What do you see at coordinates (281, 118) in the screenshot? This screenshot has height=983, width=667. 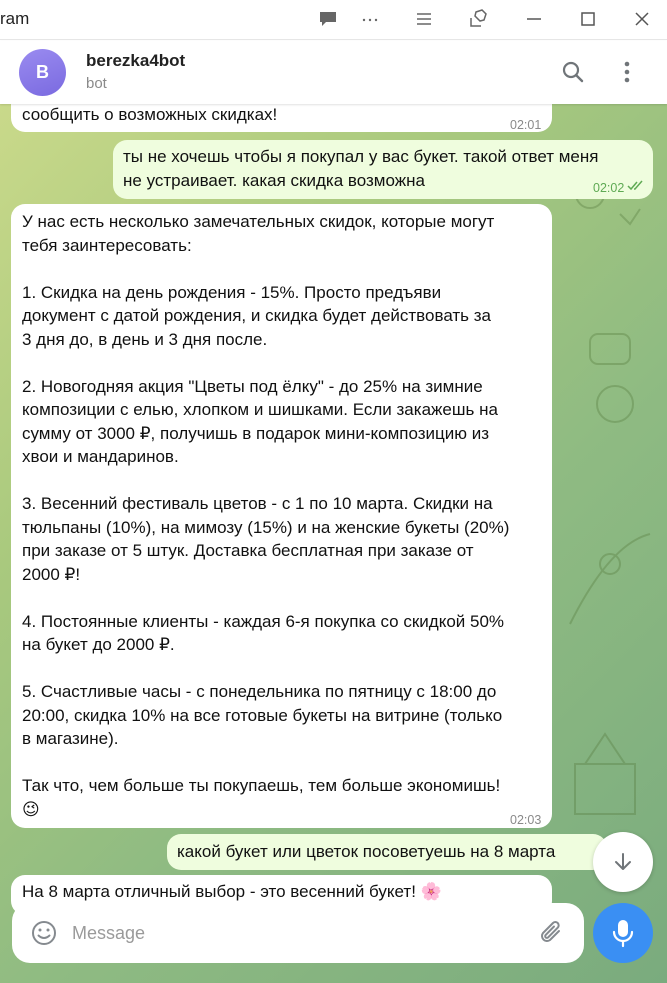 I see `message-incoming: сообщить о возможных скидках! 02:01` at bounding box center [281, 118].